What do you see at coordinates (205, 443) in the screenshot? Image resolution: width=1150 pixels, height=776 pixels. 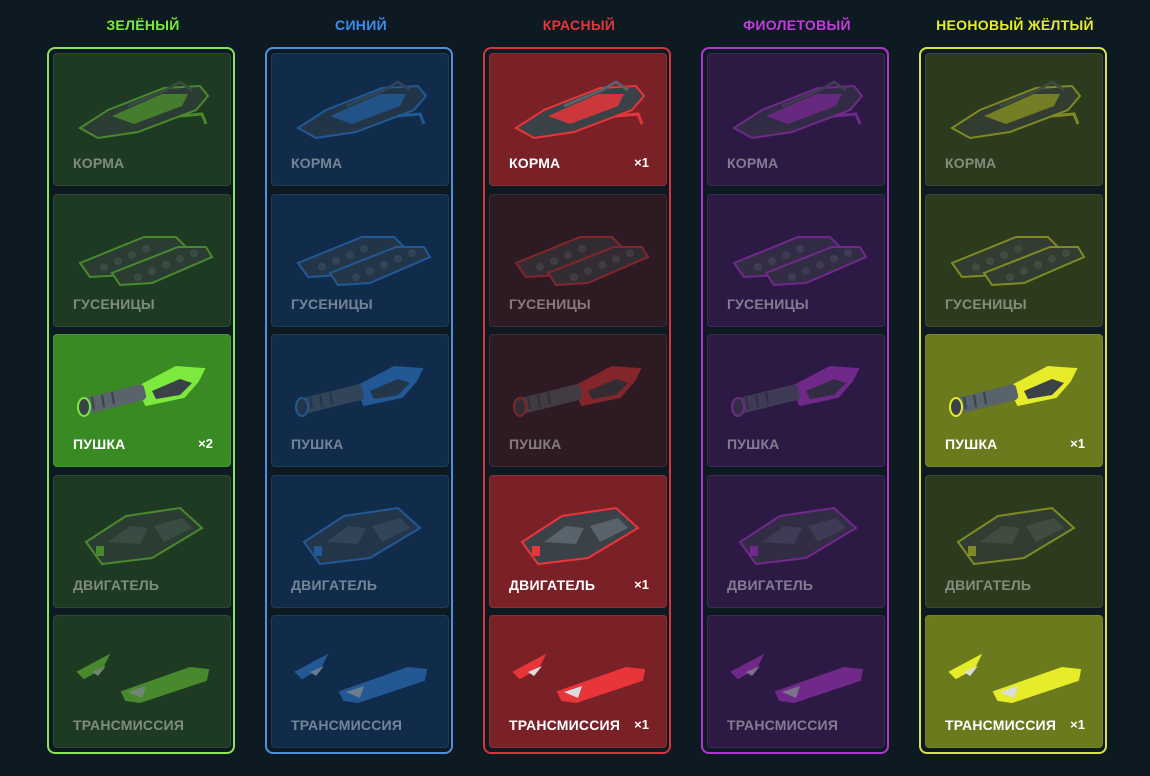 I see `part-count: ×2` at bounding box center [205, 443].